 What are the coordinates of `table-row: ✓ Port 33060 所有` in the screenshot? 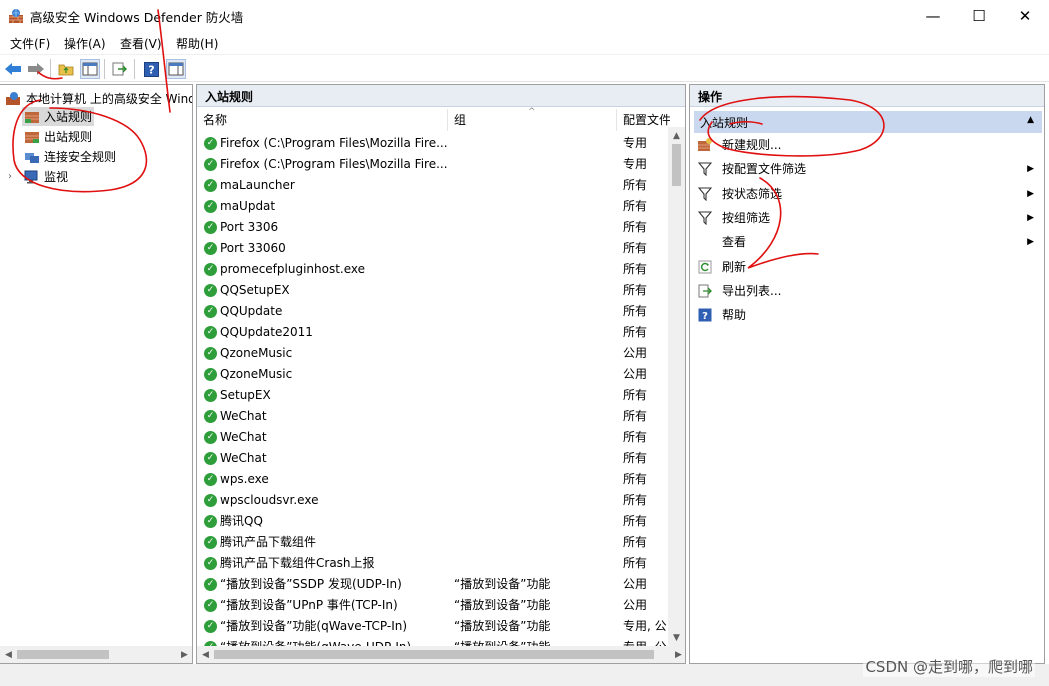 It's located at (433, 248).